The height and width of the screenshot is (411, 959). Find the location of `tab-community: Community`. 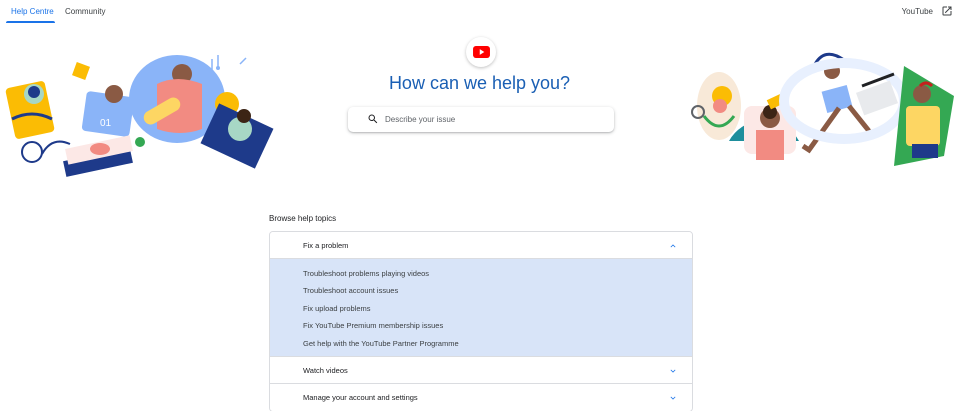

tab-community: Community is located at coordinates (85, 11).